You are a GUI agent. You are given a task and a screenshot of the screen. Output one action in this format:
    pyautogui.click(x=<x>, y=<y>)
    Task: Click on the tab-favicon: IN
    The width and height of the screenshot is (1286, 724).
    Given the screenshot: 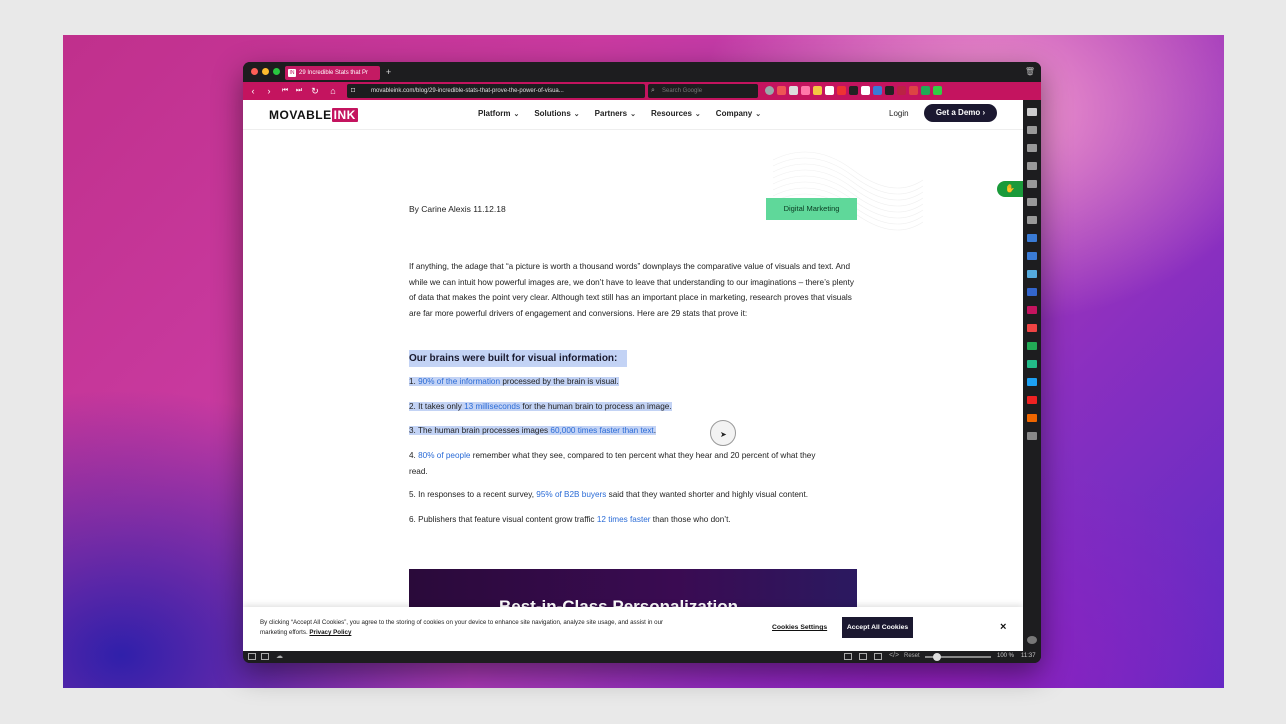 What is the action you would take?
    pyautogui.click(x=292, y=73)
    